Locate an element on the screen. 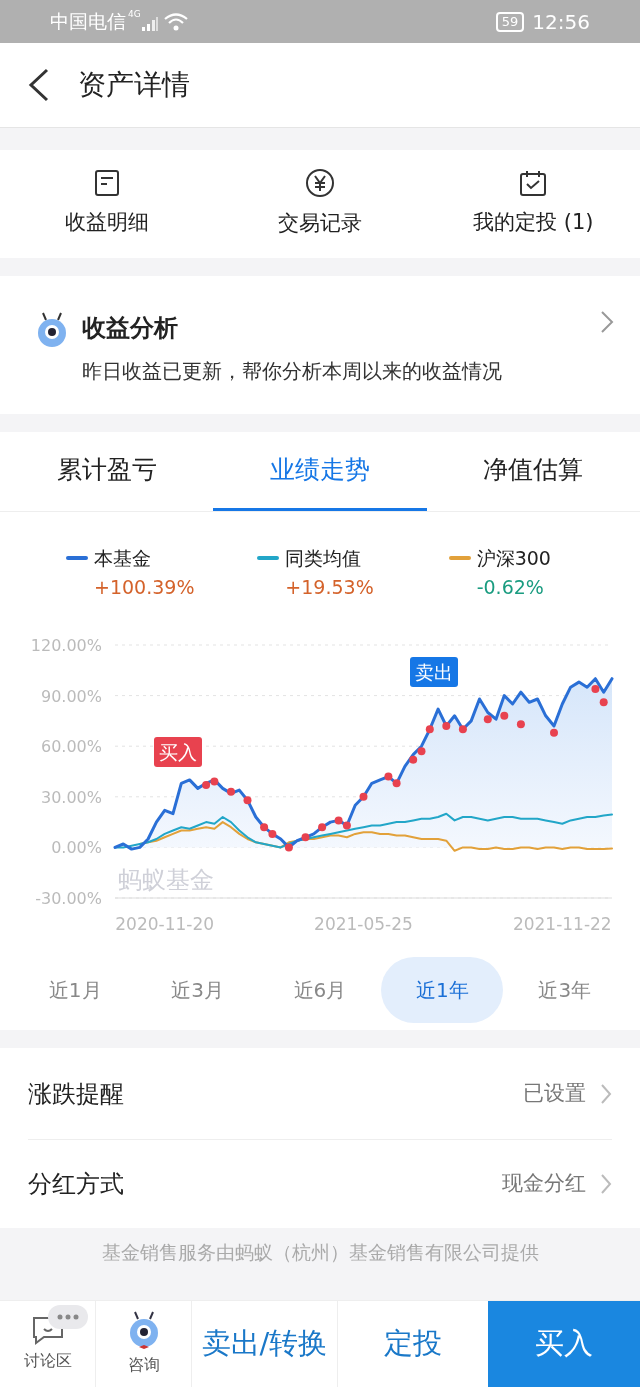  consult-button: 咨询 is located at coordinates (144, 1344).